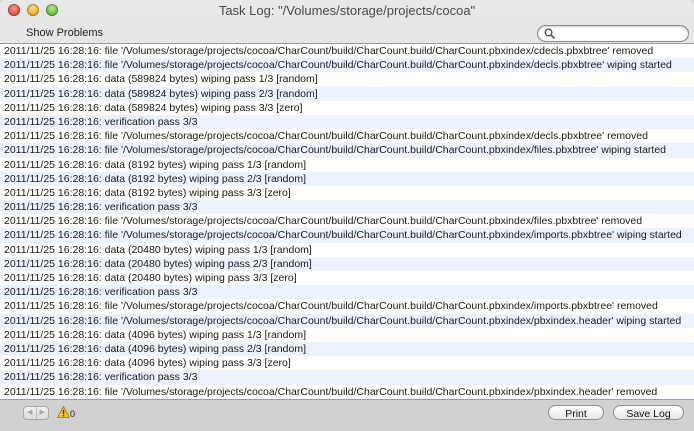 This screenshot has width=694, height=431. Describe the element at coordinates (620, 33) in the screenshot. I see `search-input` at that location.